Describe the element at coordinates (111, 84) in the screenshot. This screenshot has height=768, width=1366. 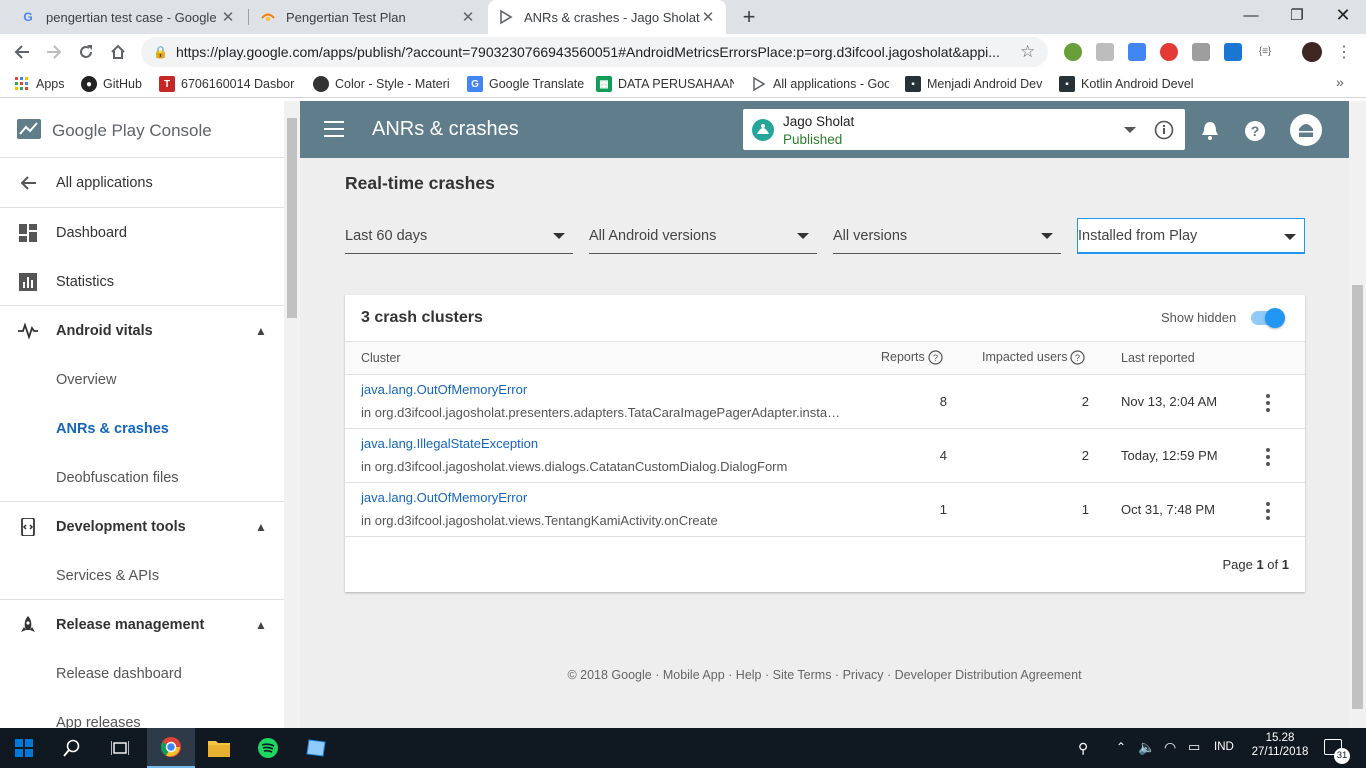
I see `bookmark-github: ● GitHub` at that location.